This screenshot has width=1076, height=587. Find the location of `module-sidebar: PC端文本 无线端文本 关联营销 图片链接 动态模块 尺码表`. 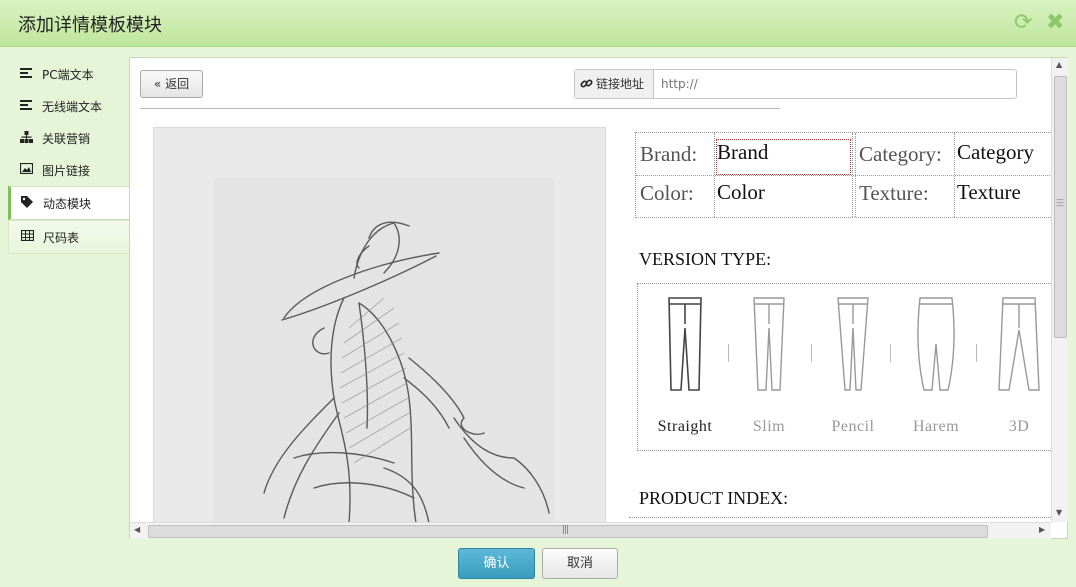

module-sidebar: PC端文本 无线端文本 关联营销 图片链接 动态模块 尺码表 is located at coordinates (68, 156).